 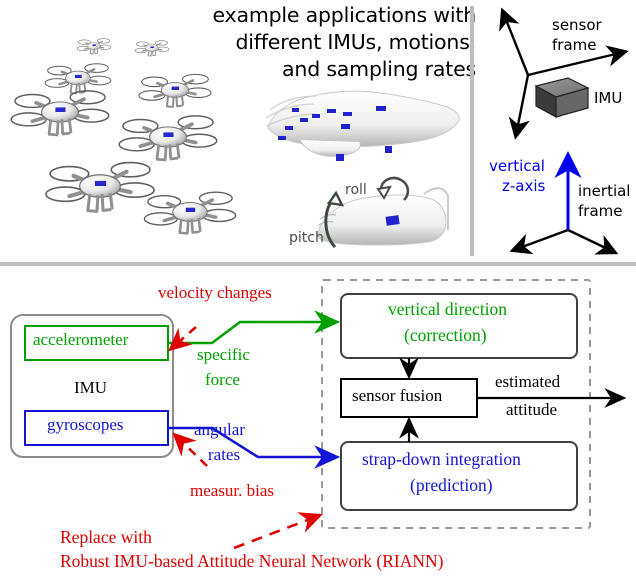 What do you see at coordinates (524, 186) in the screenshot?
I see `vertical-axis-label-line-2: z-axis` at bounding box center [524, 186].